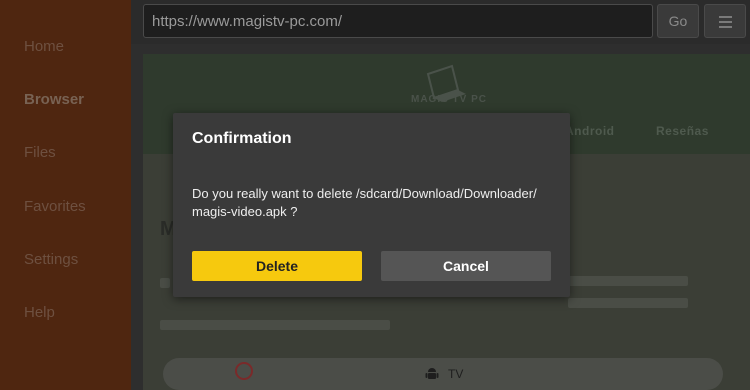 This screenshot has width=750, height=390. I want to click on sidebar-item-favorites: Favorites, so click(55, 206).